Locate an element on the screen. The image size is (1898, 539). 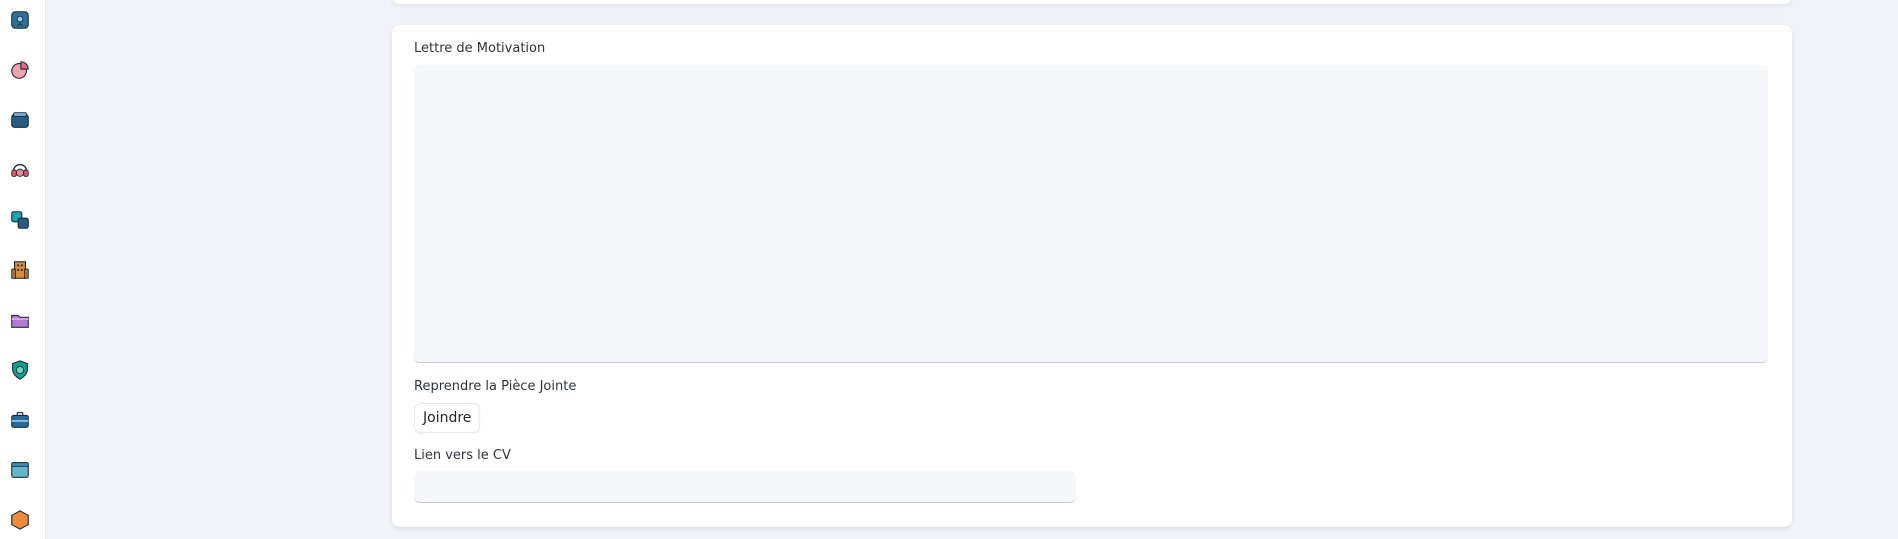
sidebar-item-briefcase is located at coordinates (20, 420).